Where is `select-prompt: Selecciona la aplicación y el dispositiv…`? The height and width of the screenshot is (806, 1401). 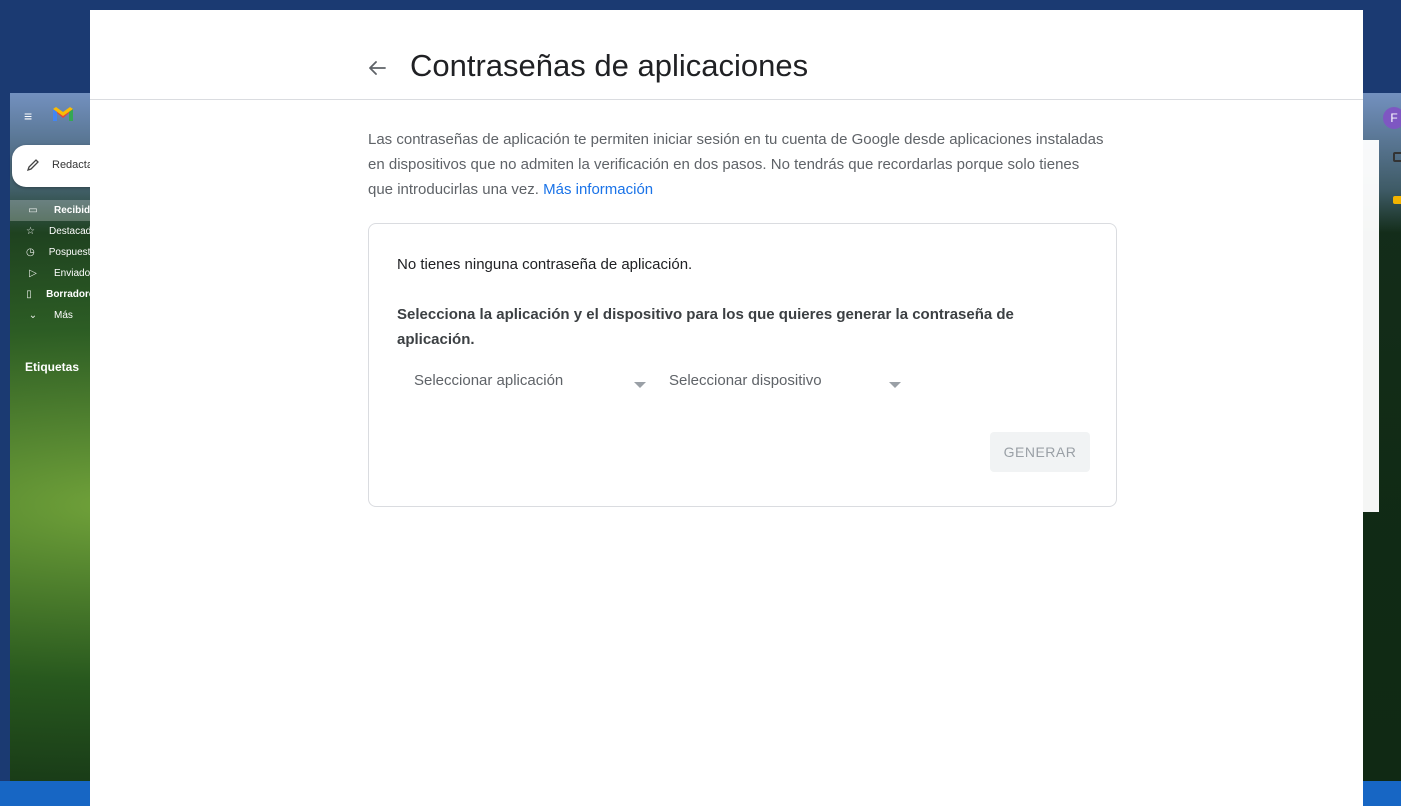
select-prompt: Selecciona la aplicación y el dispositiv… is located at coordinates (705, 327).